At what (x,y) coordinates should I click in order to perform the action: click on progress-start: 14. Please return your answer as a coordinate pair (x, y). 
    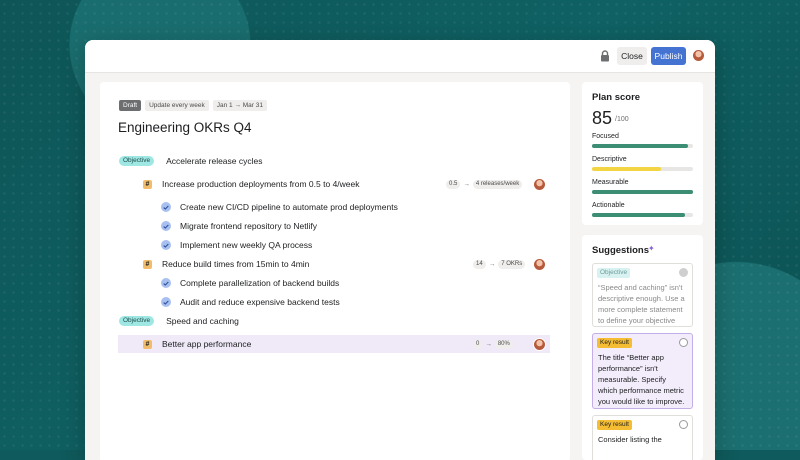
    Looking at the image, I should click on (479, 264).